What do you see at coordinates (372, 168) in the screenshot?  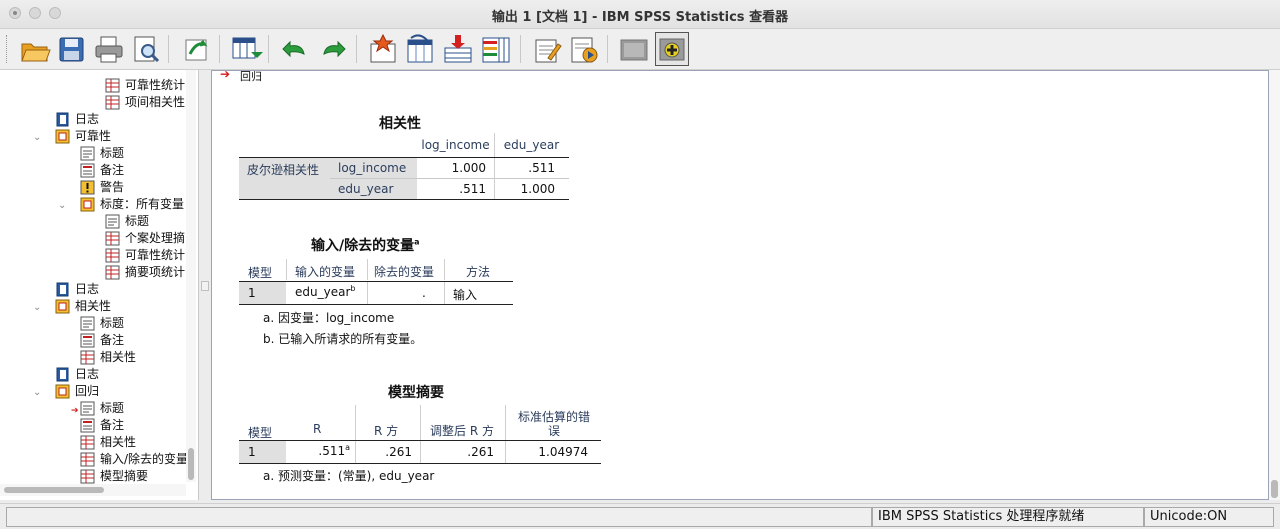 I see `row-header: log_income` at bounding box center [372, 168].